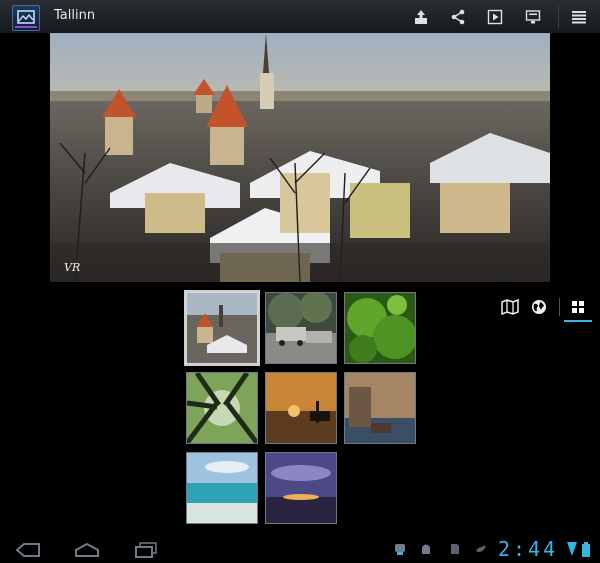 The width and height of the screenshot is (600, 563). What do you see at coordinates (222, 488) in the screenshot?
I see `thumbnail-beach` at bounding box center [222, 488].